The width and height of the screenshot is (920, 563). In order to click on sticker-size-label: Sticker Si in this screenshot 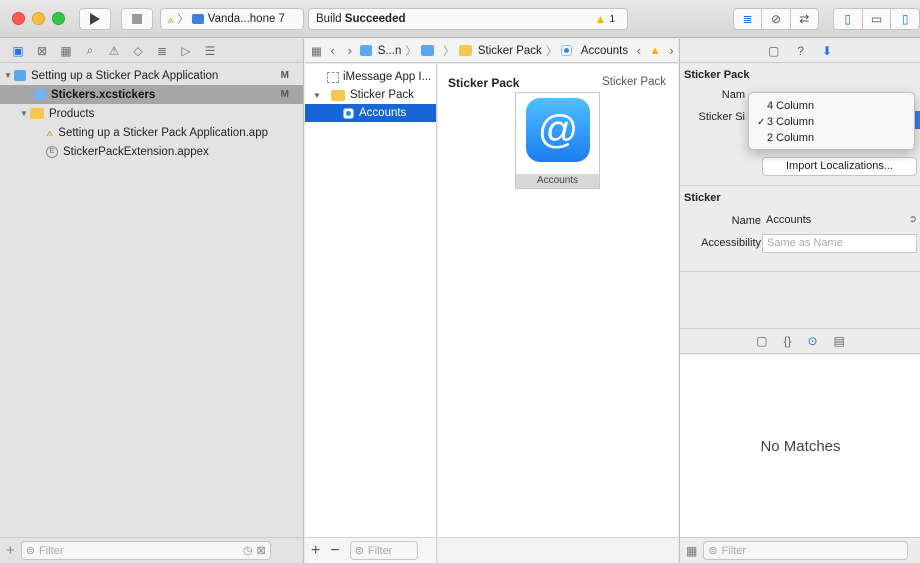, I will do `click(721, 117)`.